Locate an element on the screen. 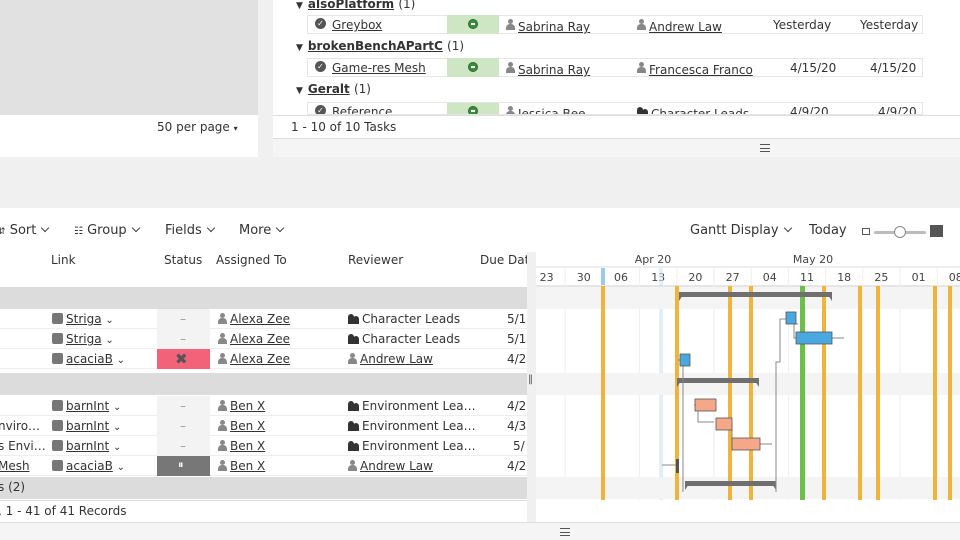 The height and width of the screenshot is (540, 960). task-group-header: ▼ alsoPlatform (1) is located at coordinates (355, 5).